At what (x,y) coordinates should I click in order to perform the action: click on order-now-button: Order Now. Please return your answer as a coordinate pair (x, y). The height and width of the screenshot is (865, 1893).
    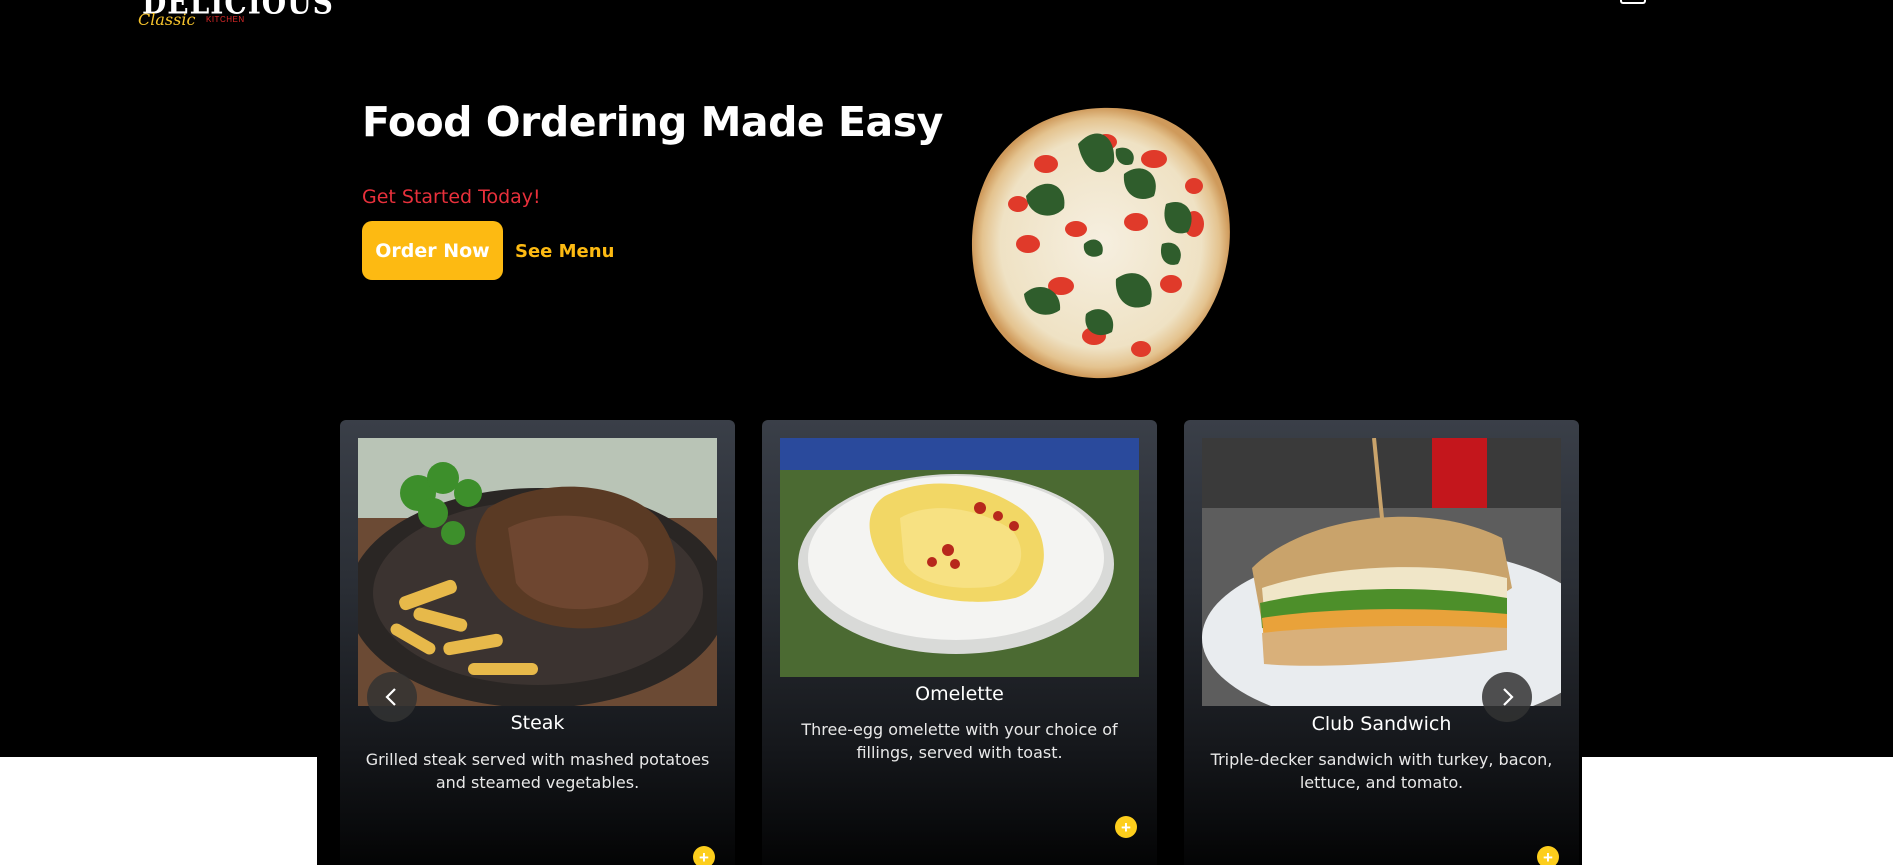
    Looking at the image, I should click on (432, 250).